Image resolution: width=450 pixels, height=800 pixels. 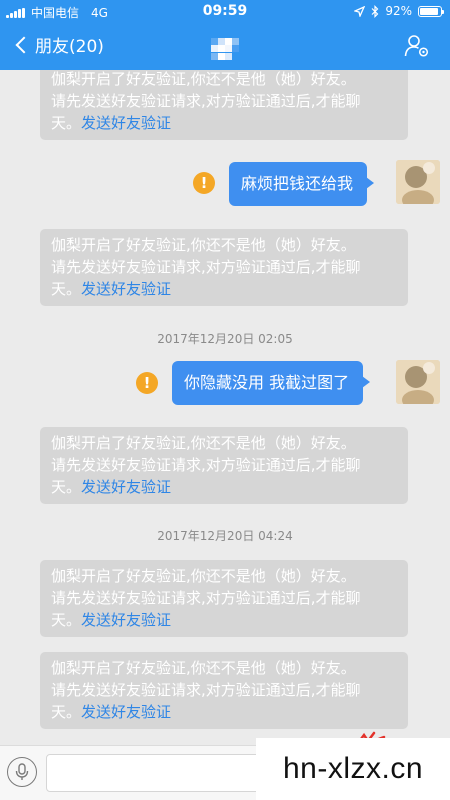 What do you see at coordinates (225, 184) in the screenshot?
I see `outgoing-message: ! 麻烦把钱还给我` at bounding box center [225, 184].